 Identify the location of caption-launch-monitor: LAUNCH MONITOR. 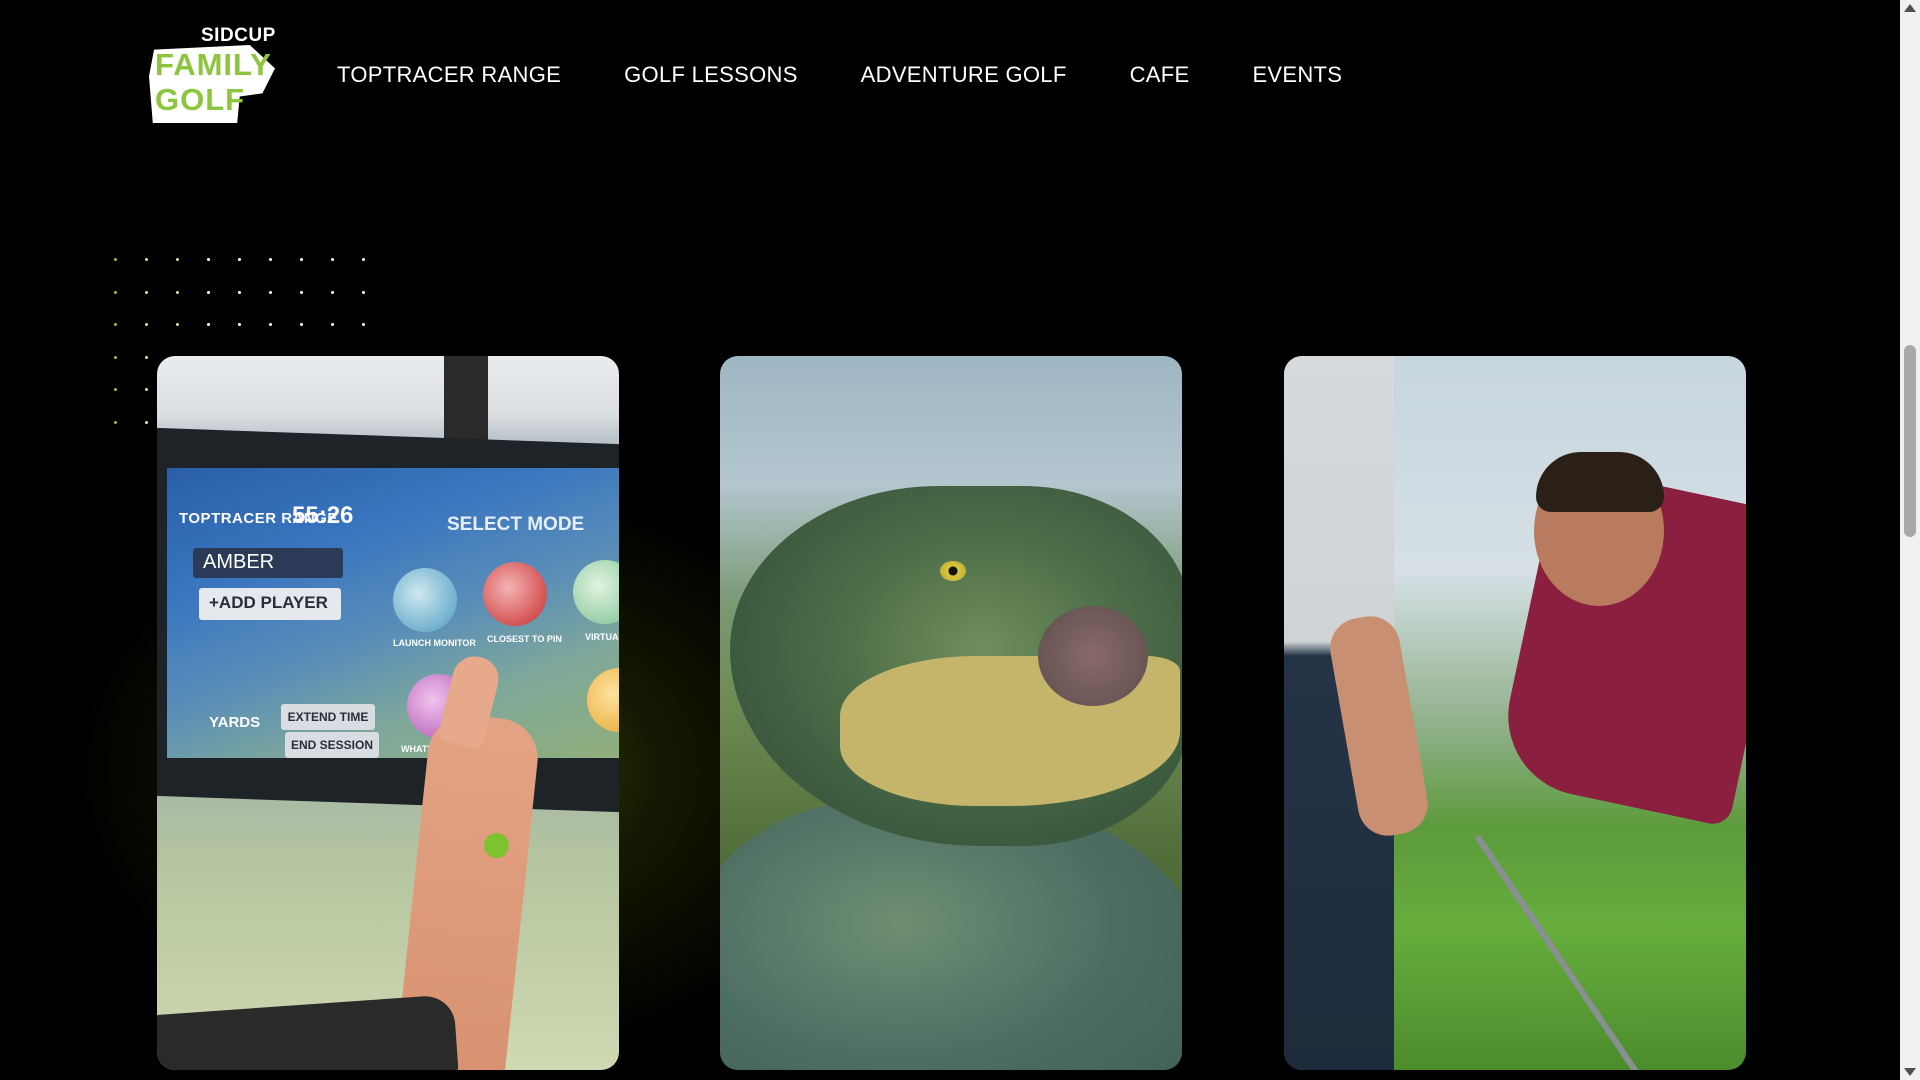
(434, 643).